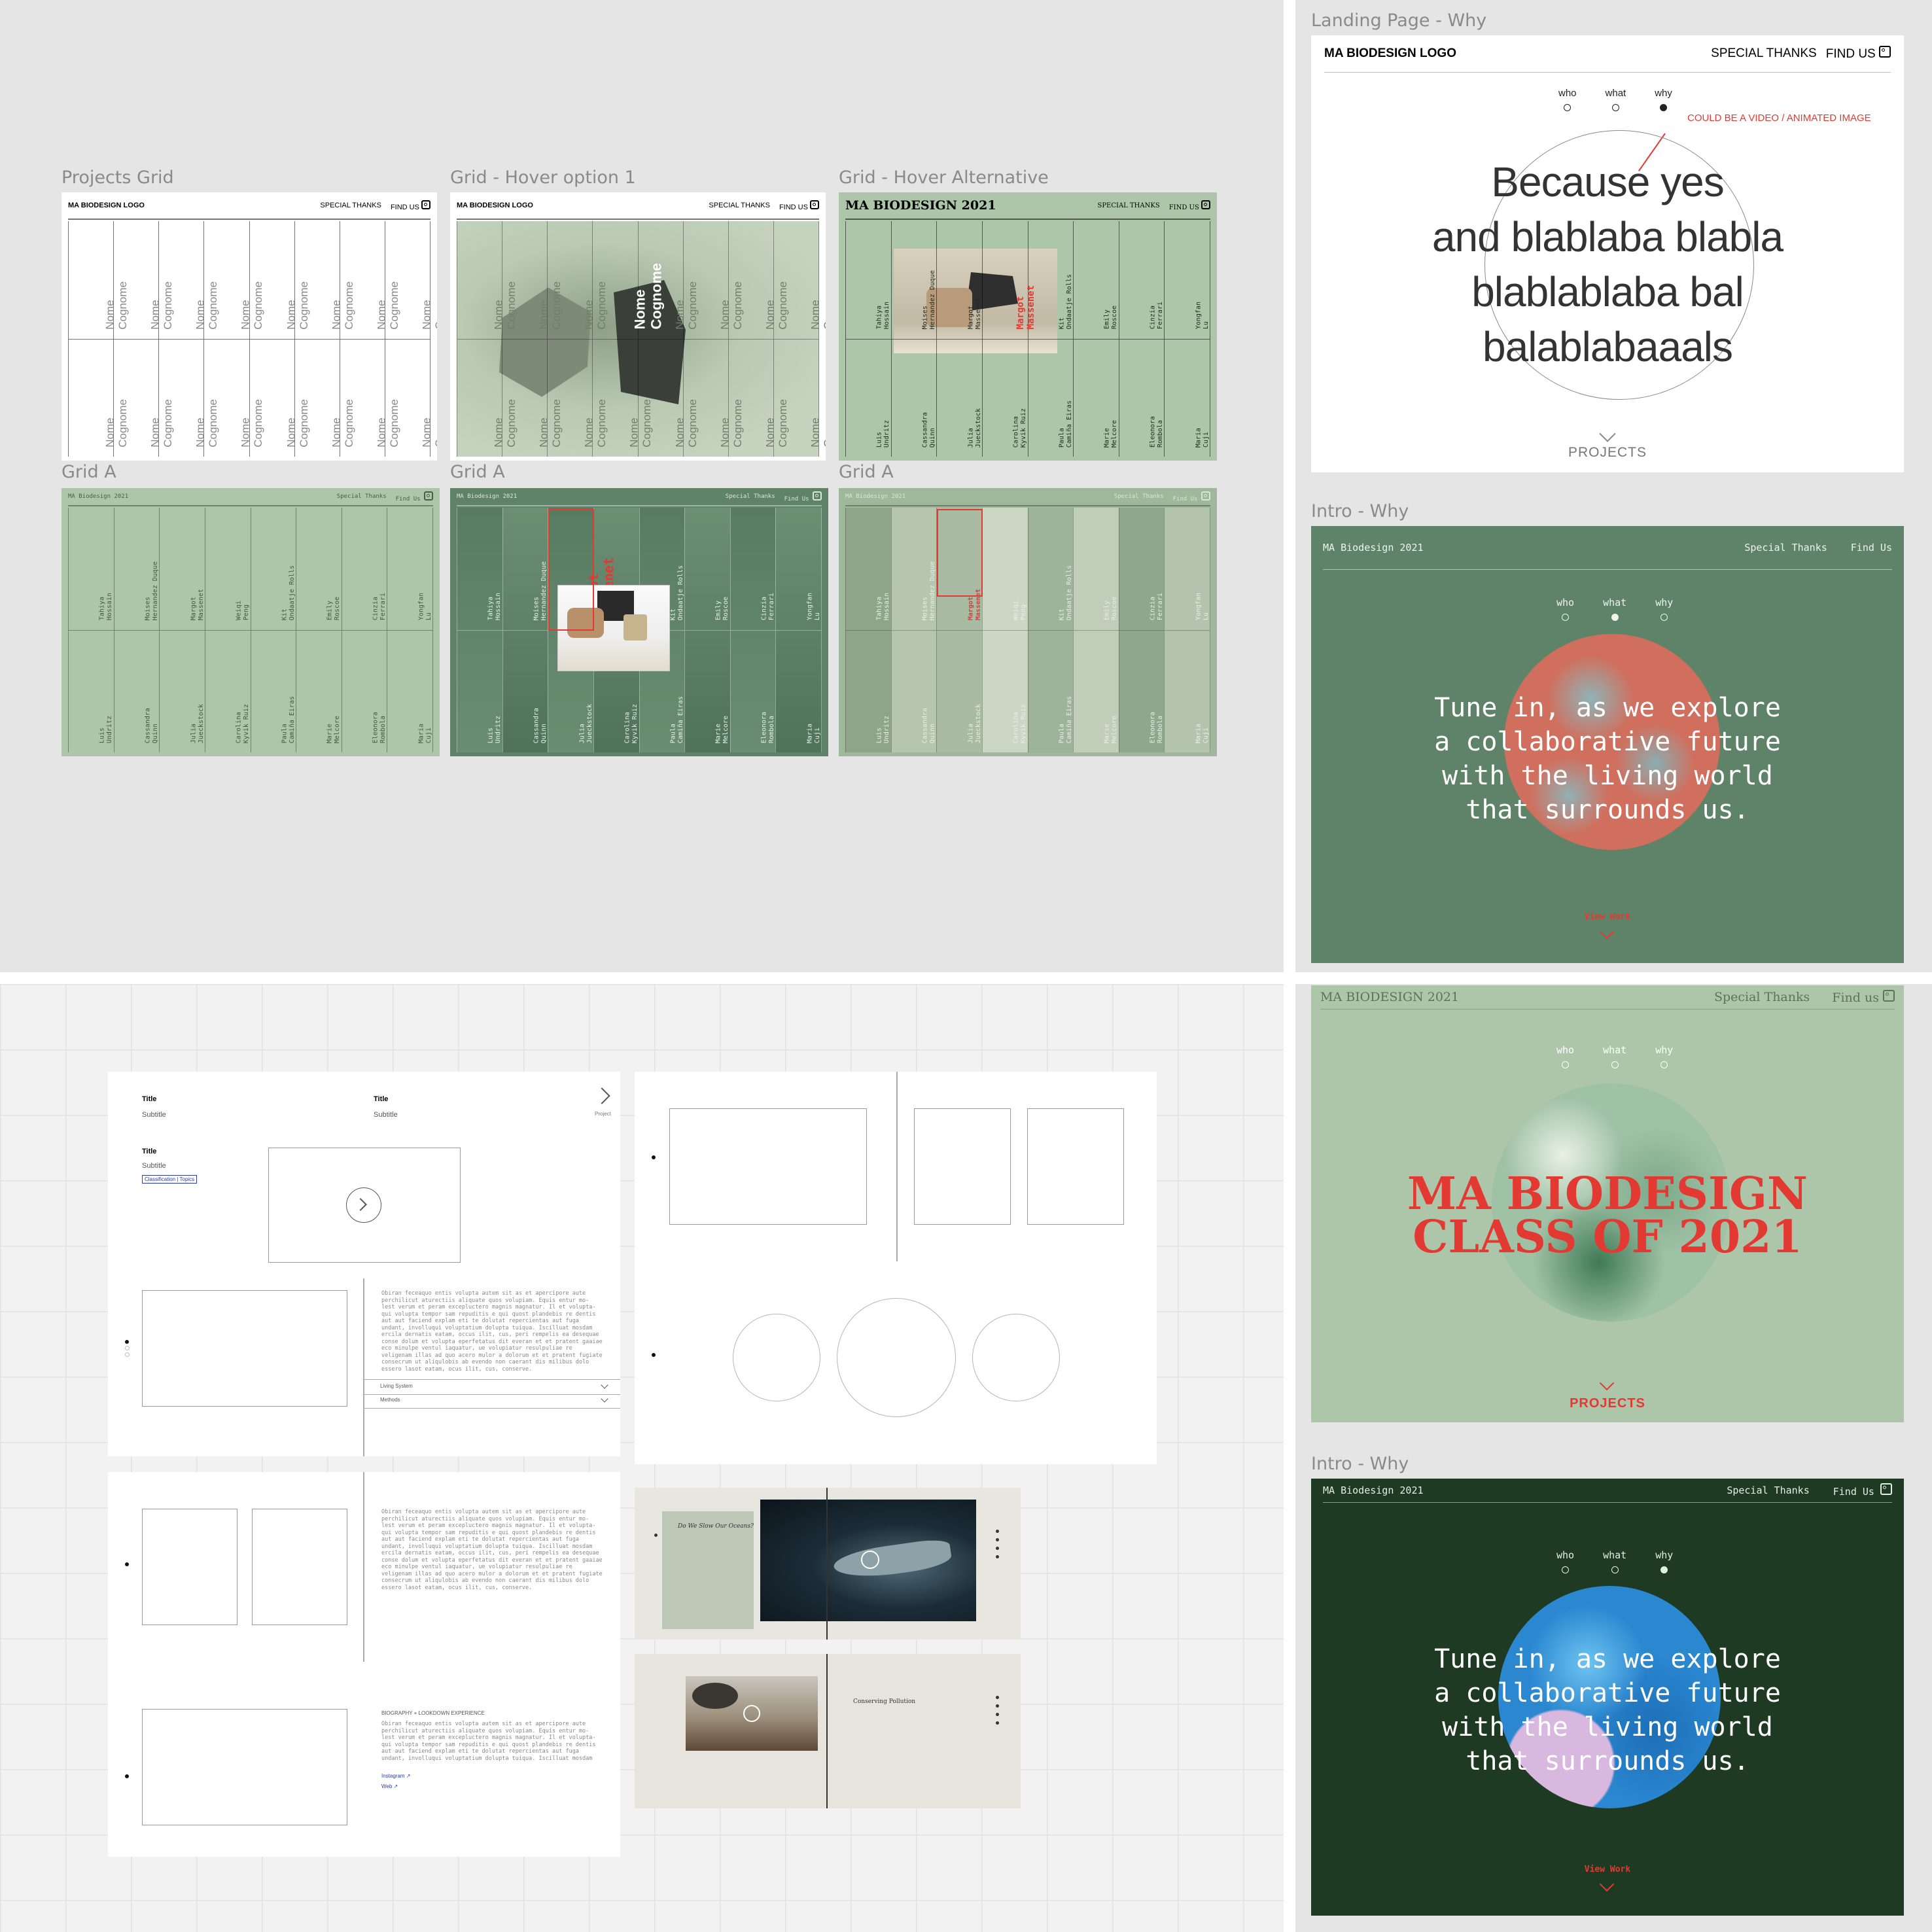  What do you see at coordinates (1614, 609) in the screenshot?
I see `nav-dot-what: what` at bounding box center [1614, 609].